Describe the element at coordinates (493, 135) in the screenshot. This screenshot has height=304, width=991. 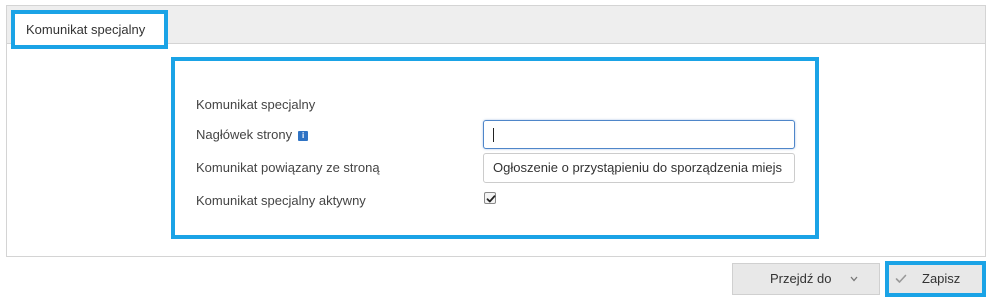
I see `text-caret` at that location.